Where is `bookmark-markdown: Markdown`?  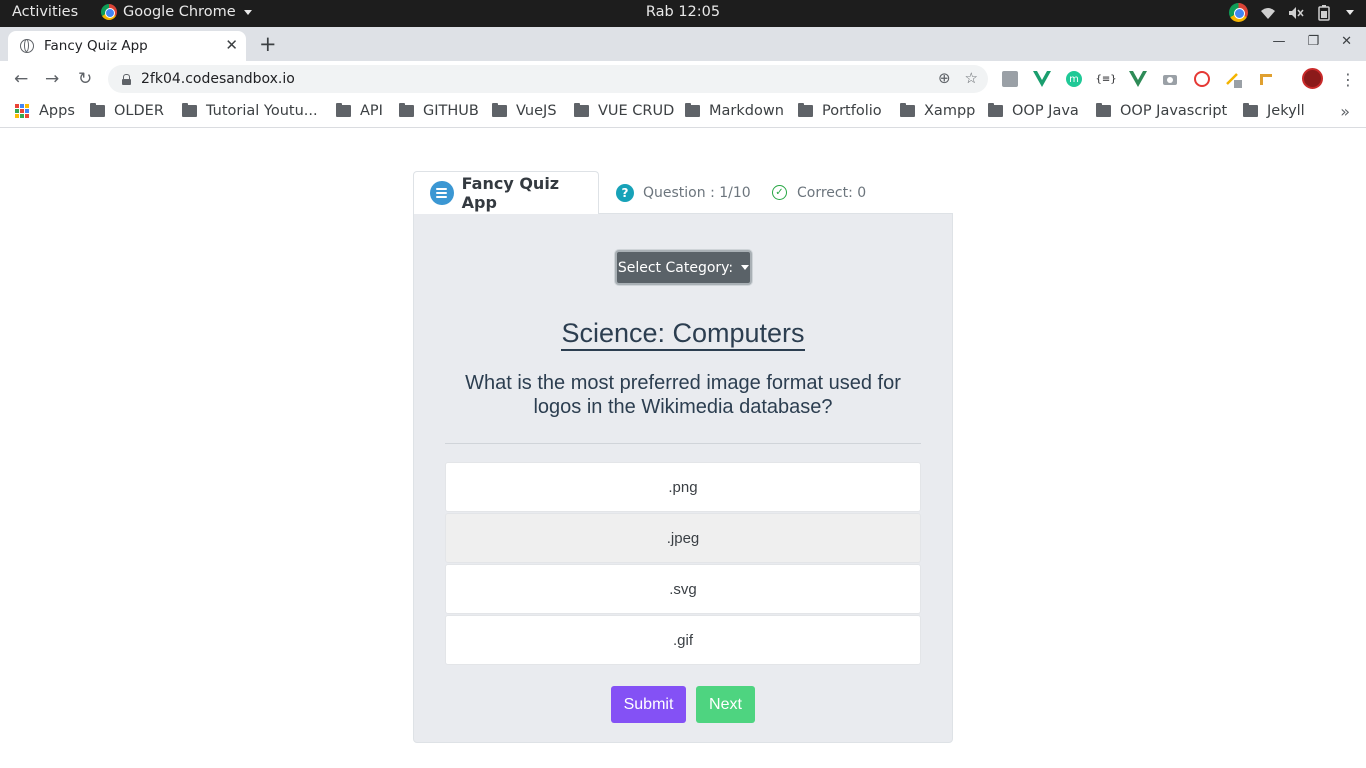
bookmark-markdown: Markdown is located at coordinates (734, 111).